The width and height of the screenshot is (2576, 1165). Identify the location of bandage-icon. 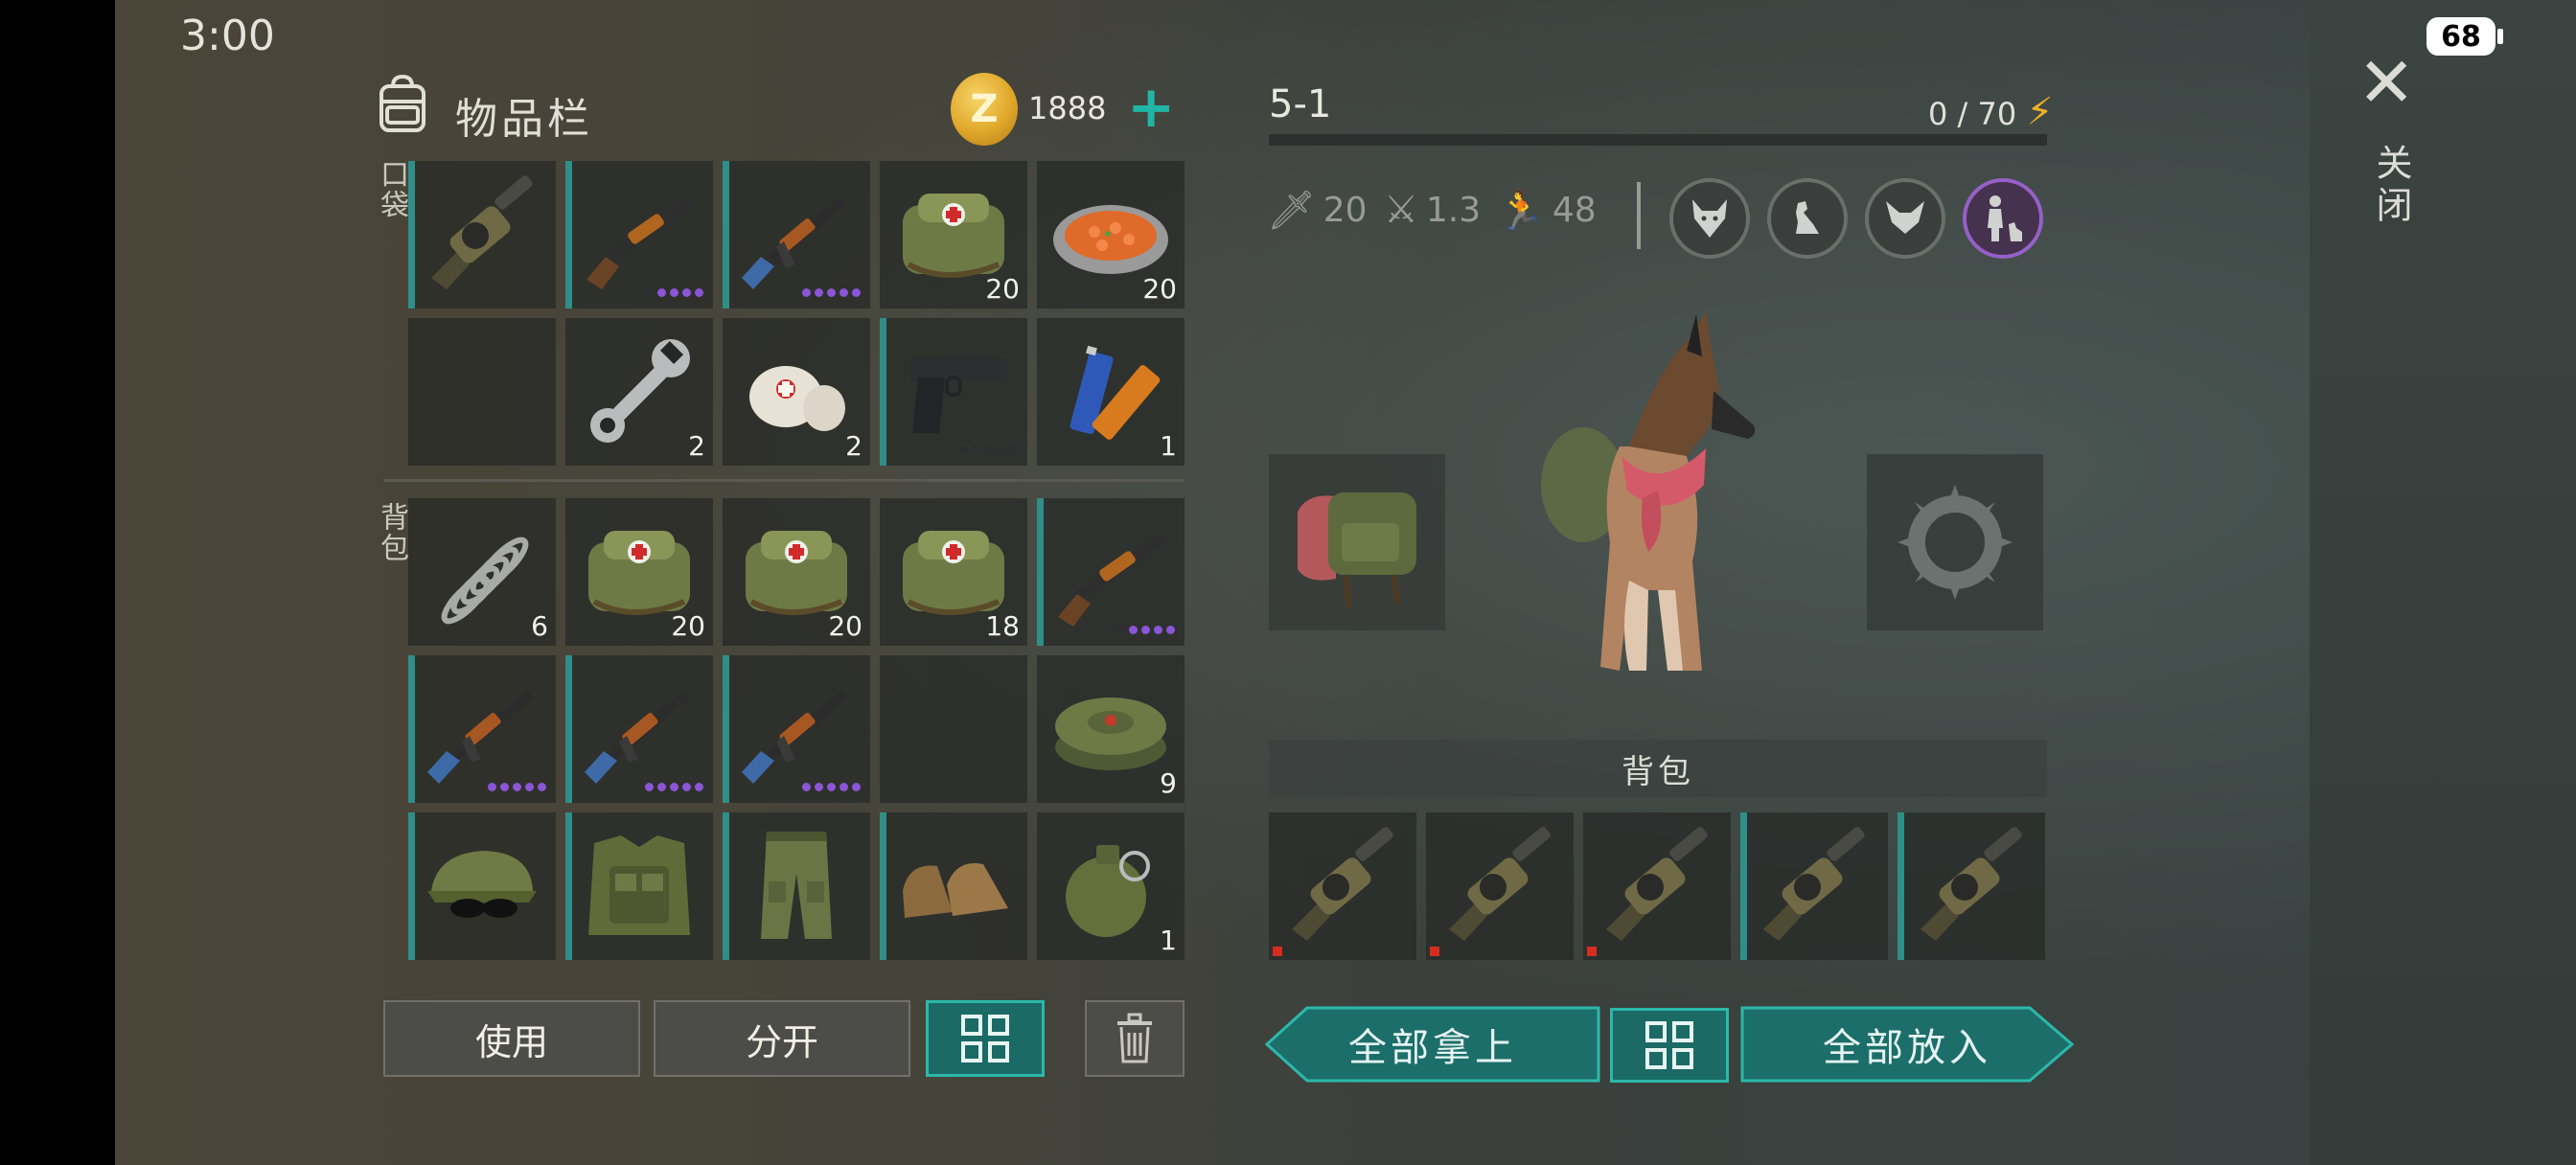
(796, 391).